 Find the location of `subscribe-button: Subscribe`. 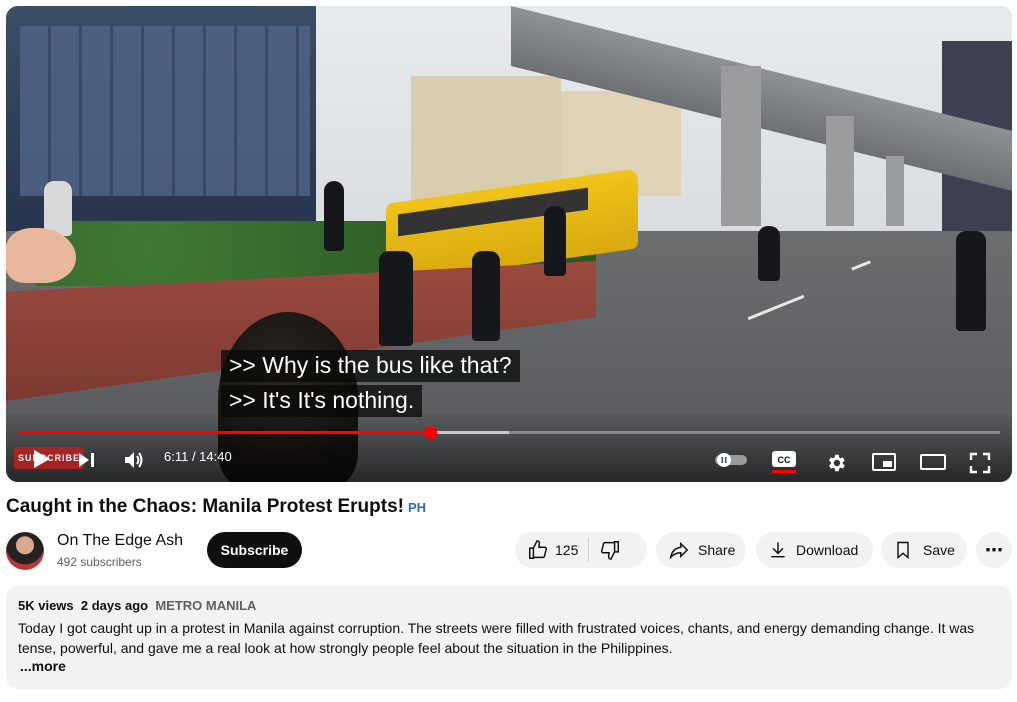

subscribe-button: Subscribe is located at coordinates (254, 550).